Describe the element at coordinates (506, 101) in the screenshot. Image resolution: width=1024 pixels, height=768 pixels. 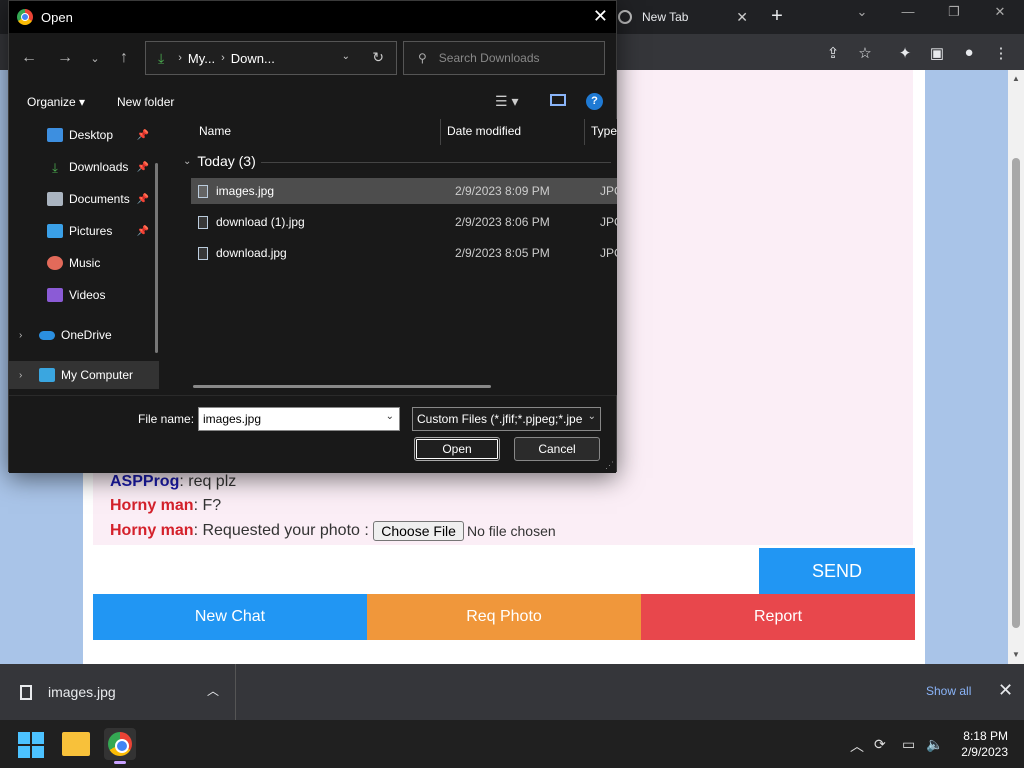
I see `view-options-icon: ☰ ▾` at that location.